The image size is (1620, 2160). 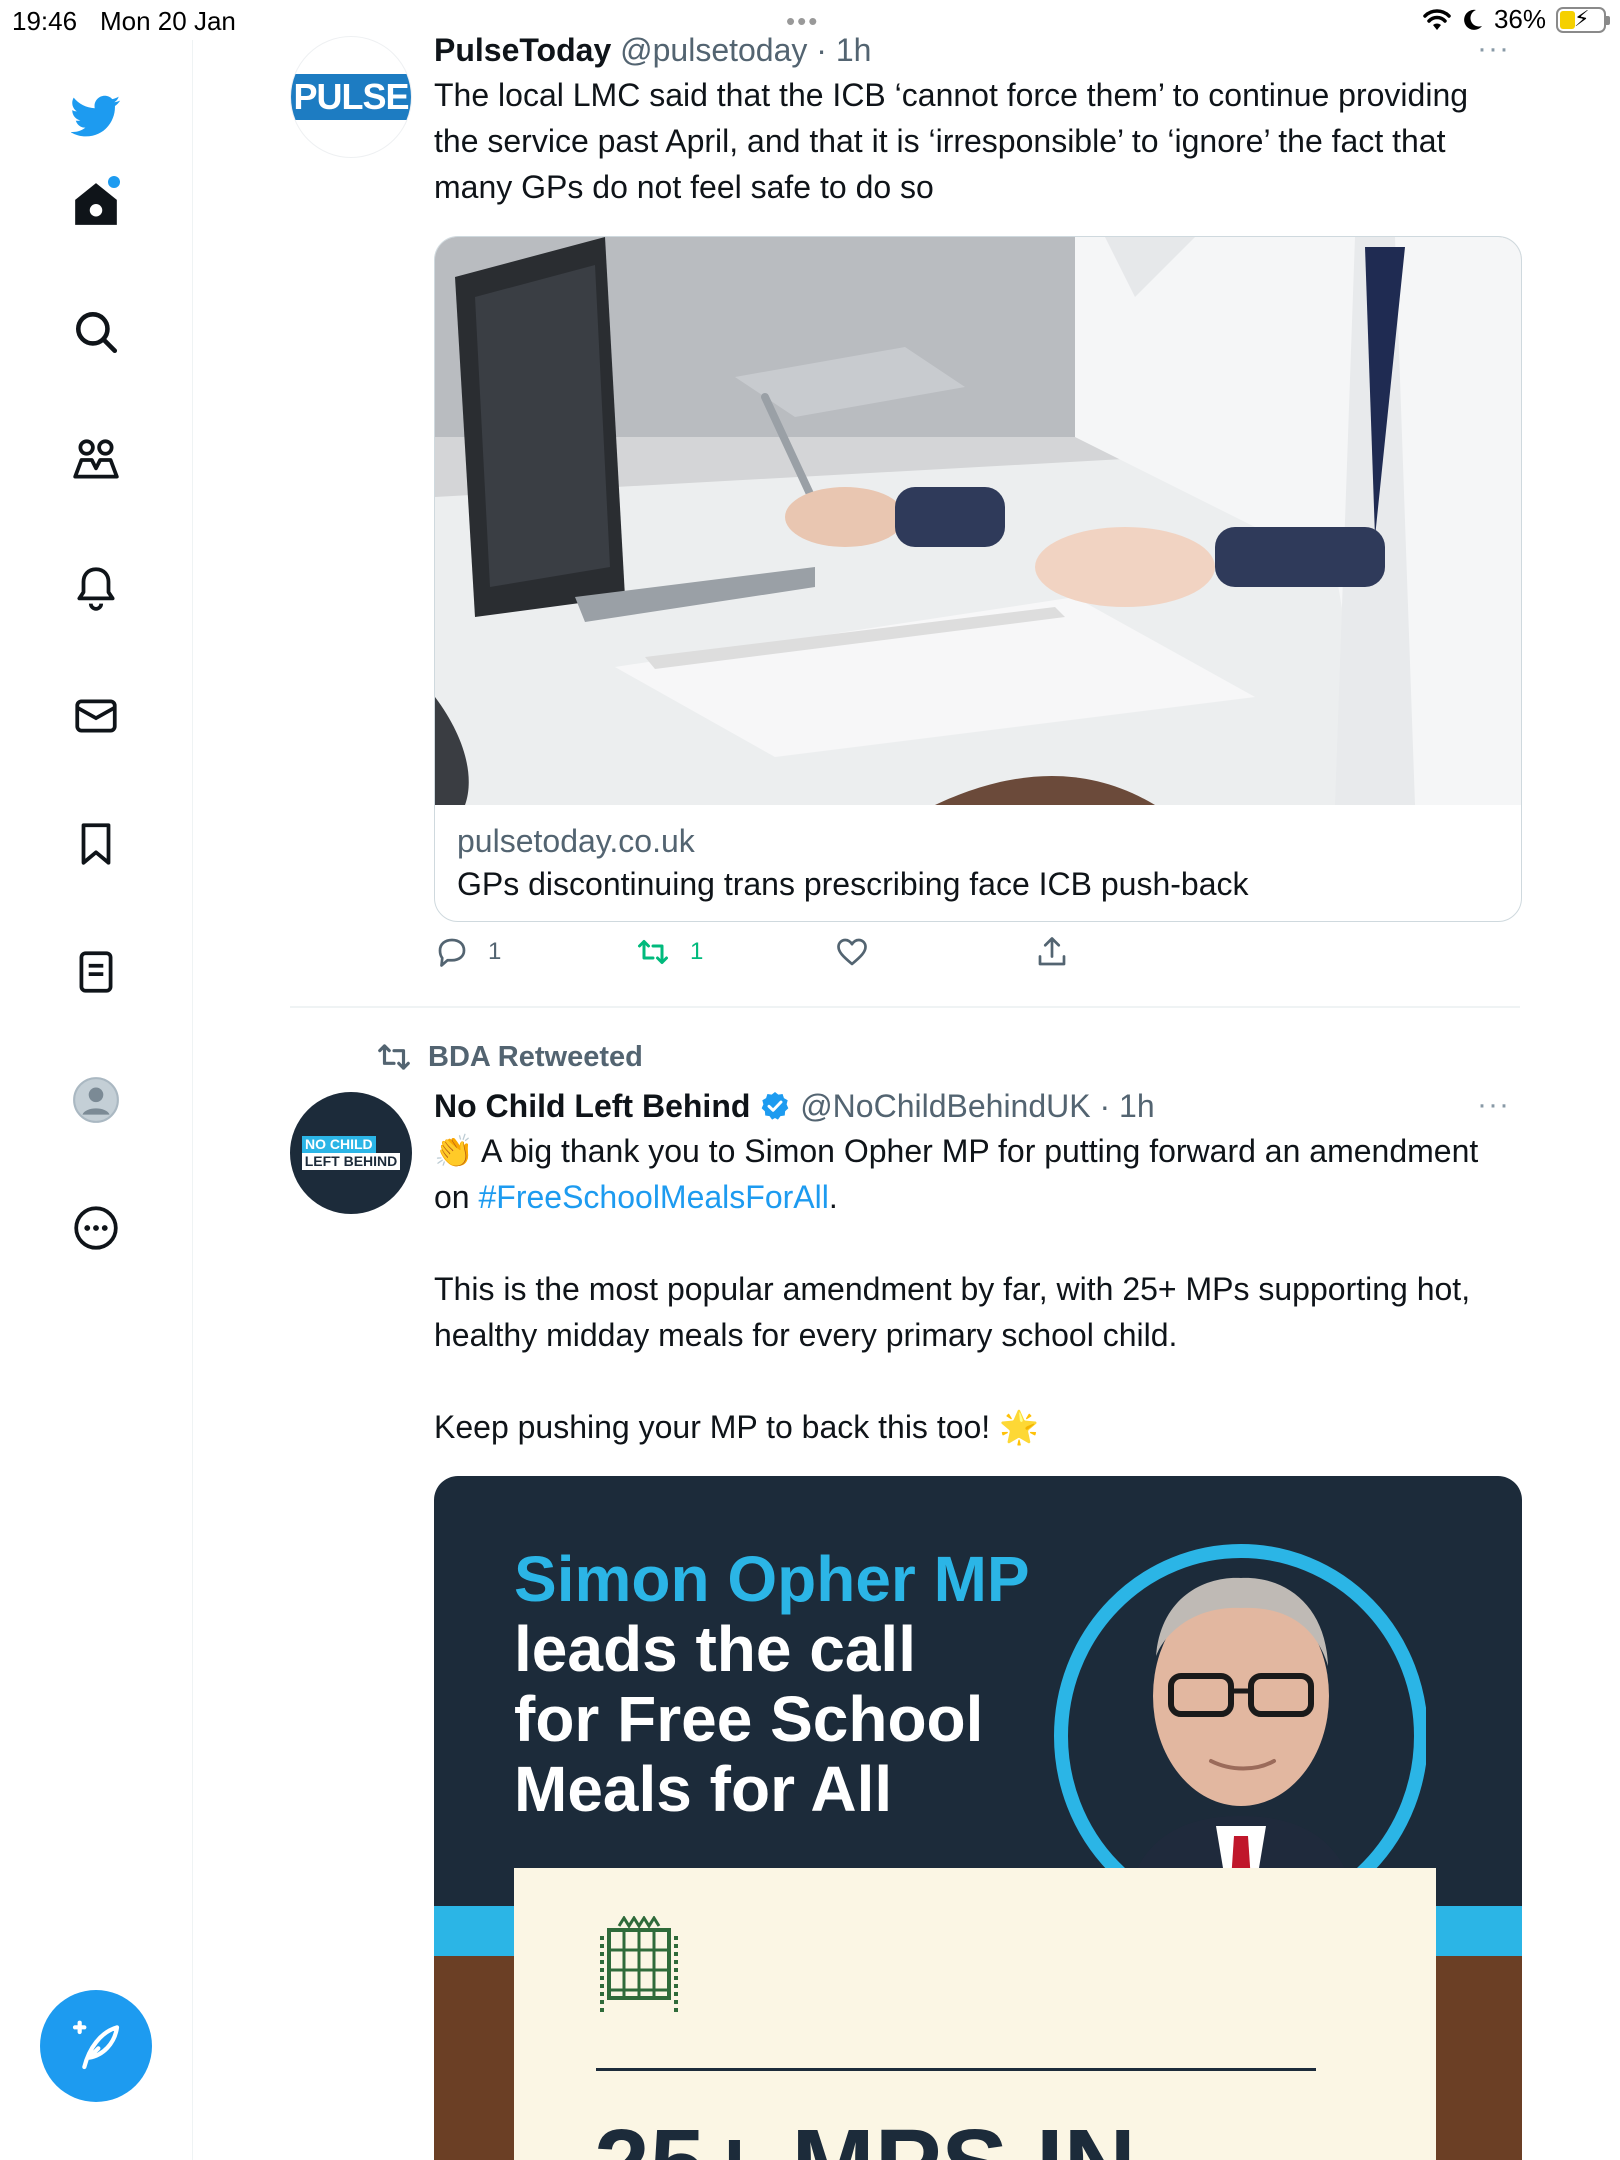 I want to click on charging-bolt-icon: ⚡, so click(x=1582, y=18).